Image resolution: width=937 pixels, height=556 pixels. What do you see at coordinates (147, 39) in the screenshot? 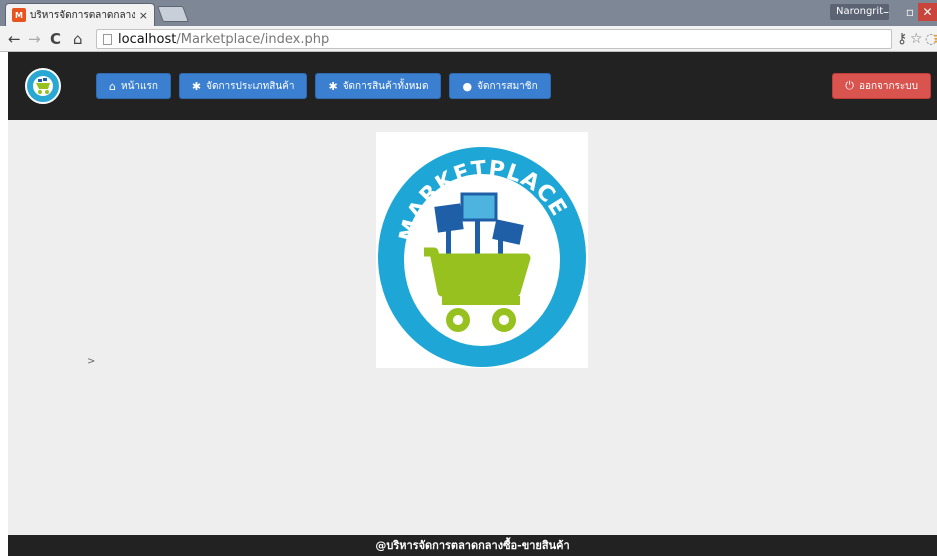
I see `url-host: localhost` at bounding box center [147, 39].